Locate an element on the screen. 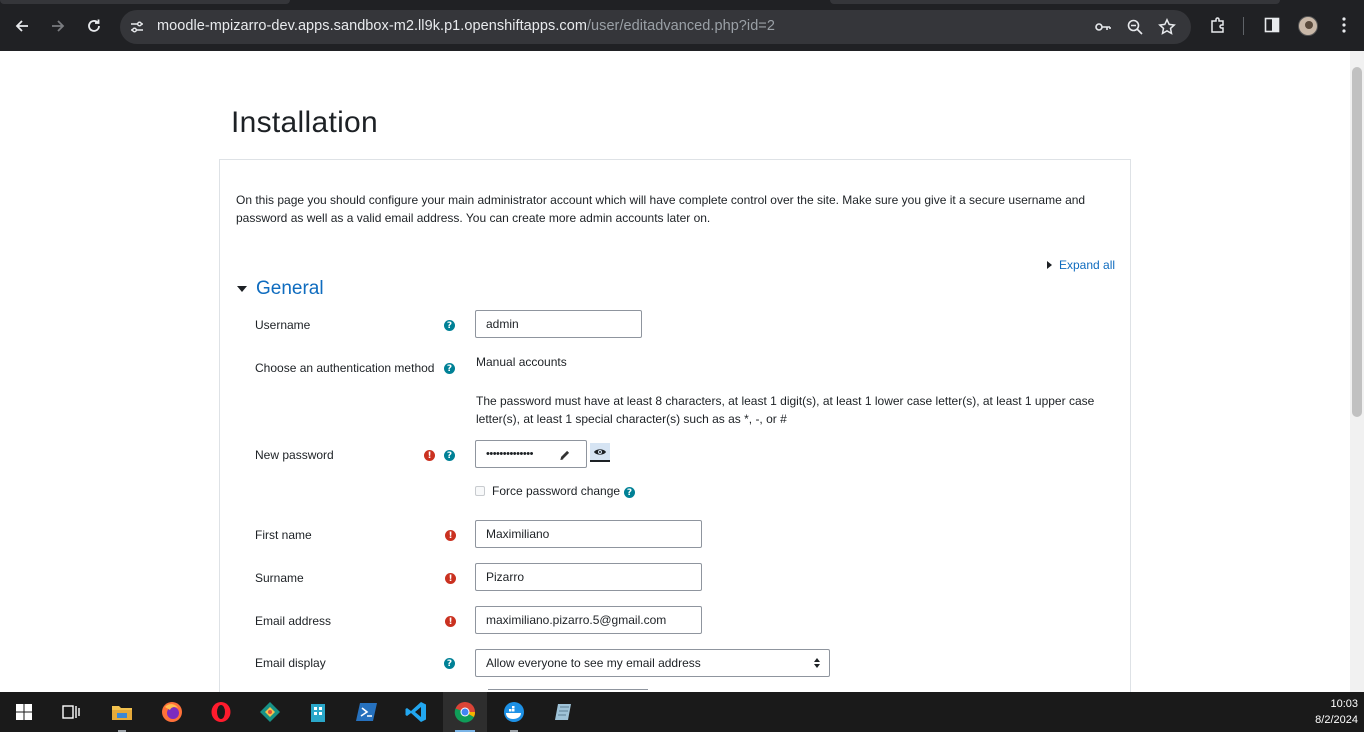  scrollbar-thumb is located at coordinates (1357, 242).